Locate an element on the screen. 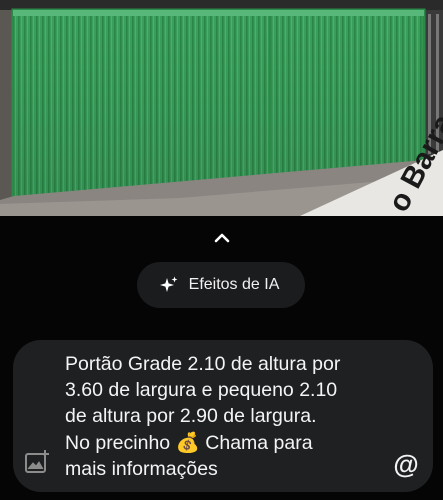 Image resolution: width=443 pixels, height=500 pixels. ai-effects-label: Efeitos de IA is located at coordinates (234, 284).